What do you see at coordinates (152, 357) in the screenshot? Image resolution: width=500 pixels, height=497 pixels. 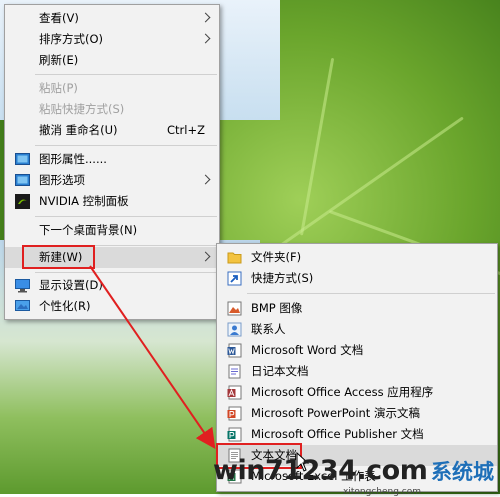 I see `annotation-arrow` at bounding box center [152, 357].